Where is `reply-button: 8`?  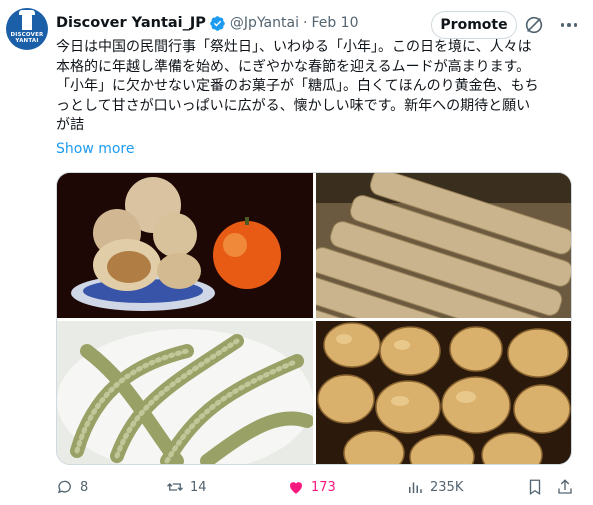 reply-button: 8 is located at coordinates (72, 487).